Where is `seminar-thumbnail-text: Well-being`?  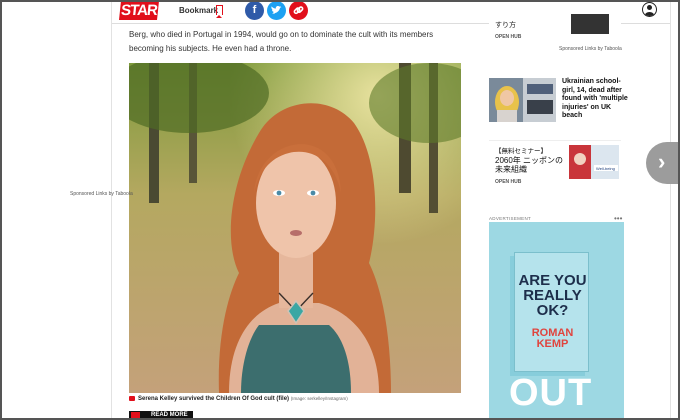 seminar-thumbnail-text: Well-being is located at coordinates (605, 168).